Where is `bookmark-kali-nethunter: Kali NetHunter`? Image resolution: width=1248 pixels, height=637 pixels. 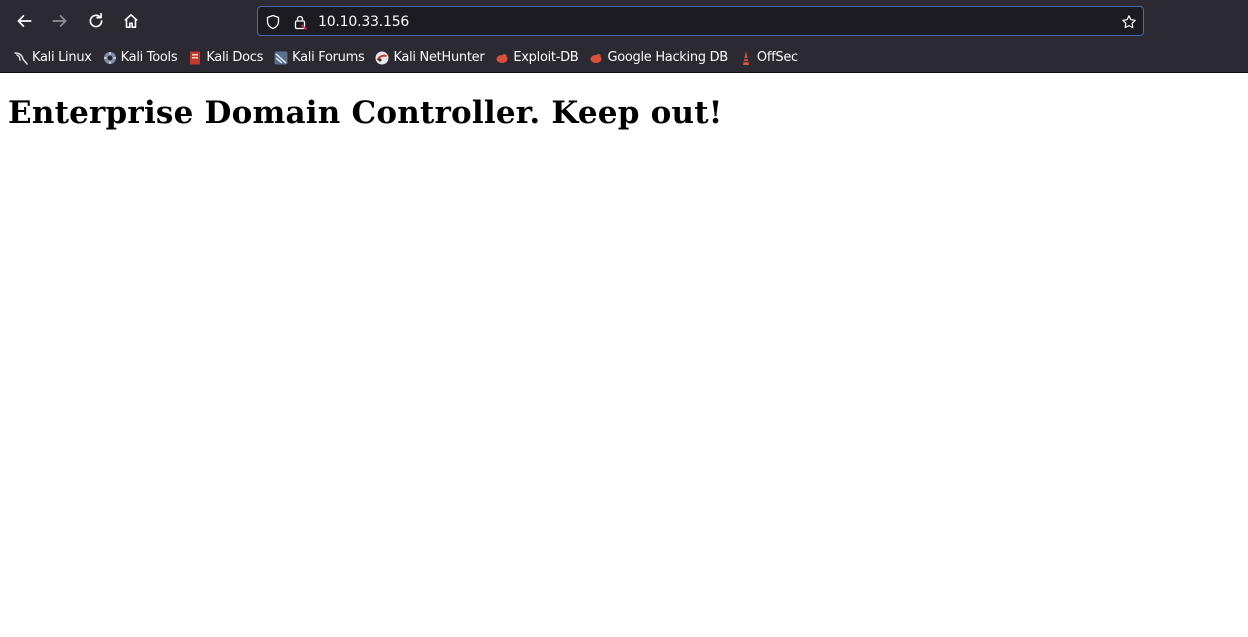
bookmark-kali-nethunter: Kali NetHunter is located at coordinates (429, 58).